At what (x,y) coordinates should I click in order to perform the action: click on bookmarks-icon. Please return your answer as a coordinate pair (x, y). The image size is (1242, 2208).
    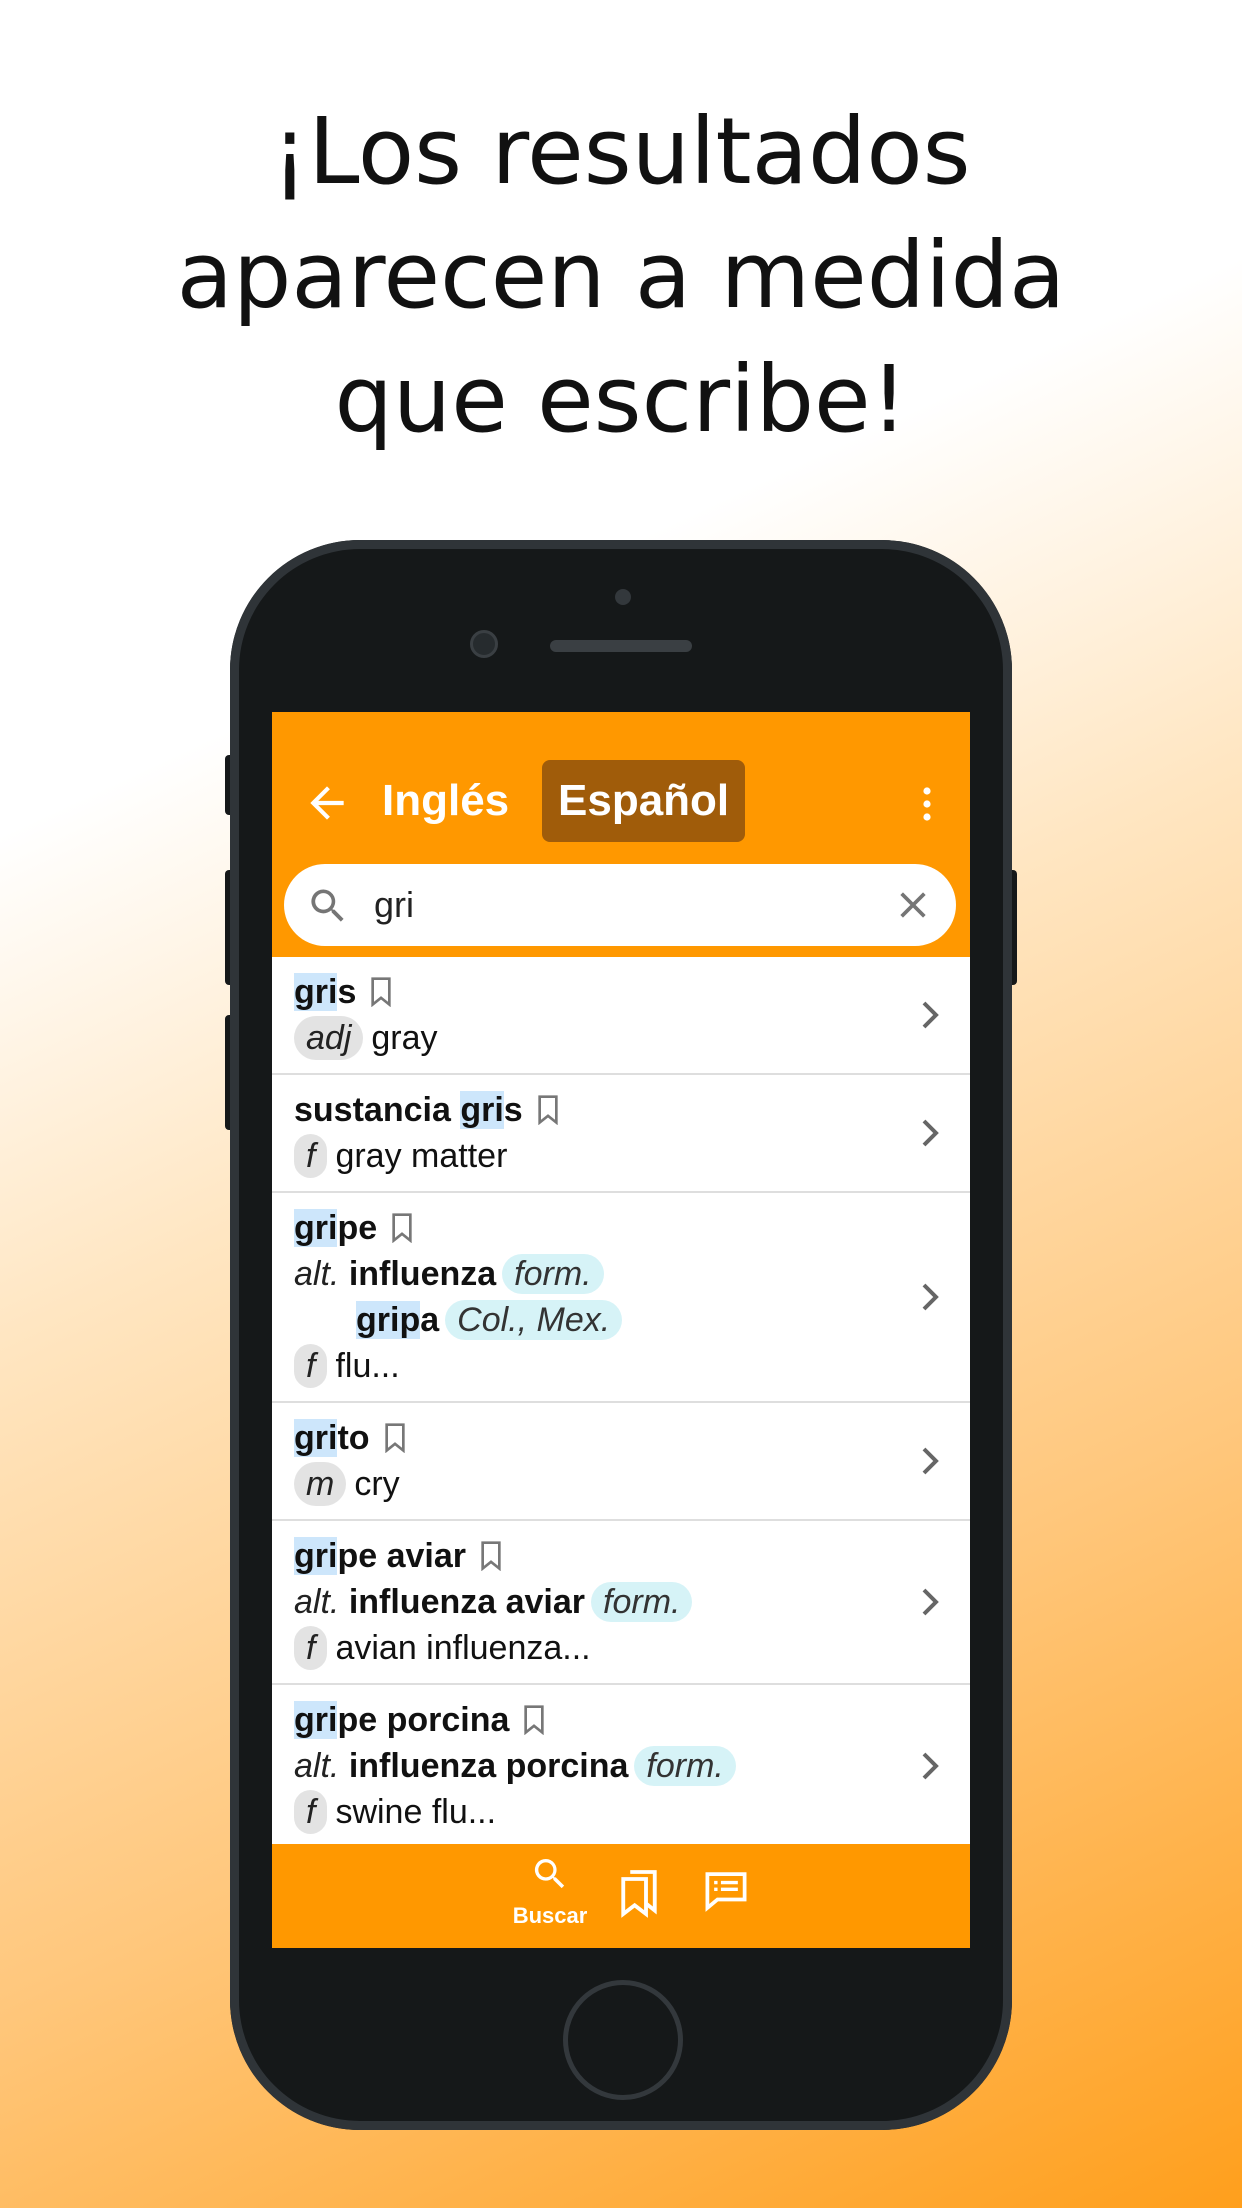
    Looking at the image, I should click on (639, 1893).